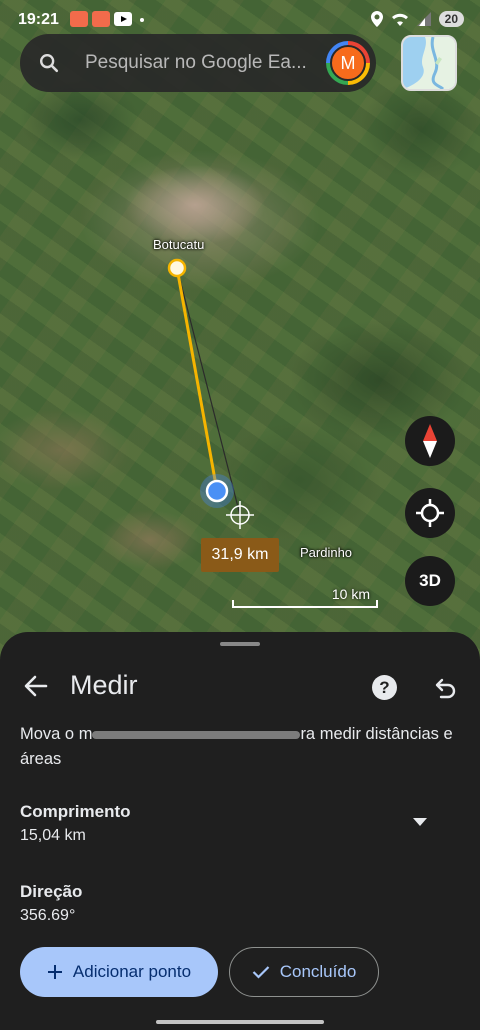 This screenshot has width=480, height=1030. Describe the element at coordinates (420, 822) in the screenshot. I see `chevron-down-icon` at that location.